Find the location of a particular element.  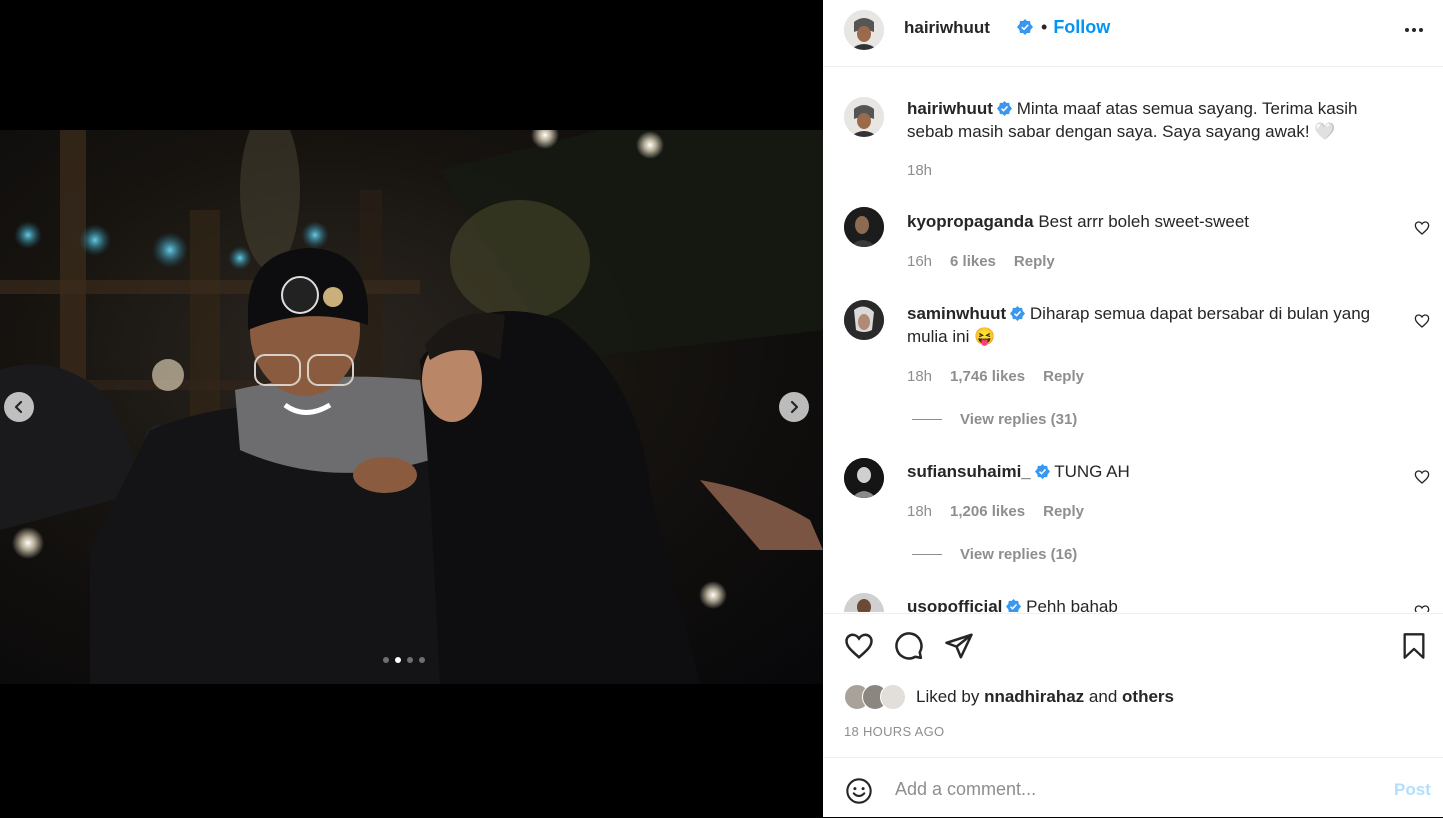

bookmark-icon is located at coordinates (1414, 646).